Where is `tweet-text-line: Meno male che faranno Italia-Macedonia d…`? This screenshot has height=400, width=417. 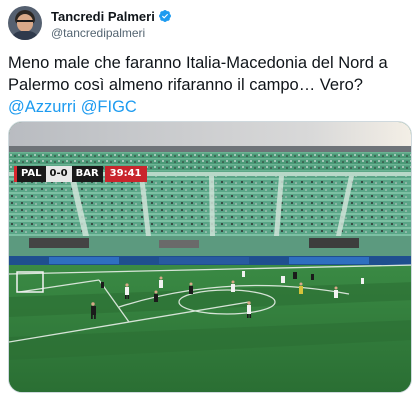 tweet-text-line: Meno male che faranno Italia-Macedonia d… is located at coordinates (198, 63).